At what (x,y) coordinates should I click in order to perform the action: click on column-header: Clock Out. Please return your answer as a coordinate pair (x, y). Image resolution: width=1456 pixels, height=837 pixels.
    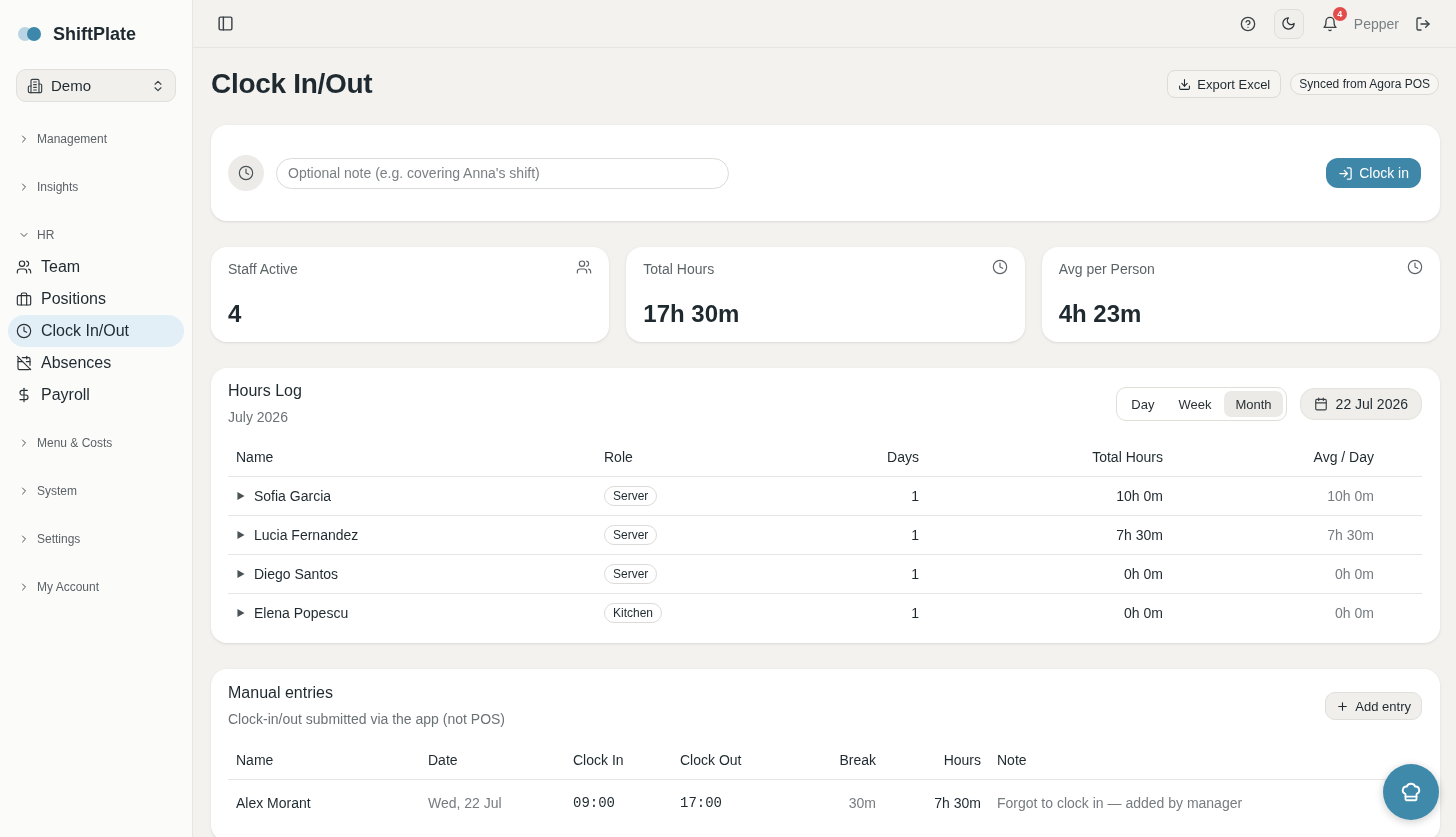
    Looking at the image, I should click on (711, 760).